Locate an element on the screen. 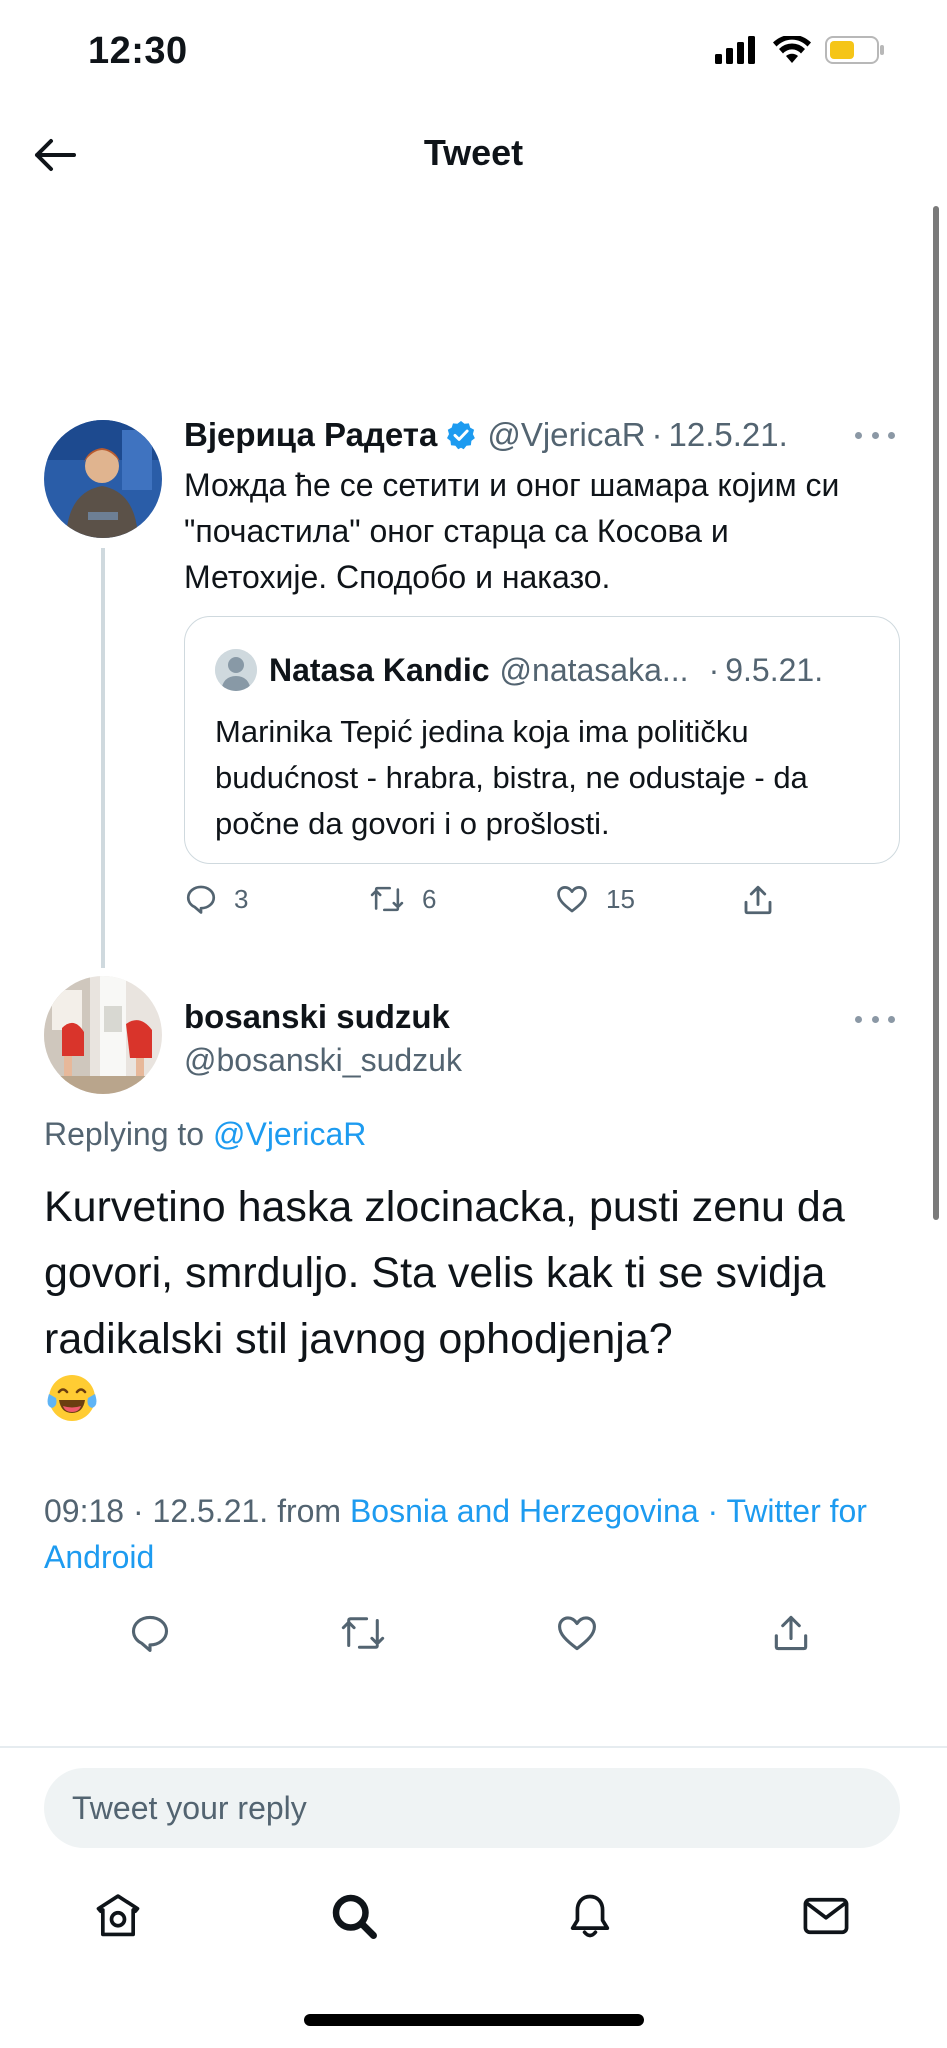  parent-tweet-actions: 3 6 15 is located at coordinates (494, 904).